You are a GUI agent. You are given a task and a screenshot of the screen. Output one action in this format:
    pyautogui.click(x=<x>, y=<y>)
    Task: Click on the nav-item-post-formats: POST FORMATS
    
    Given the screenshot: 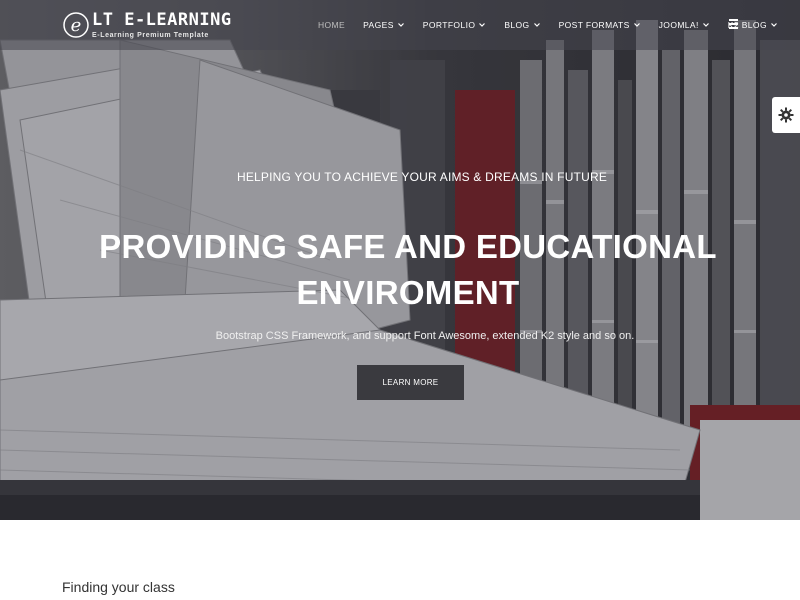 What is the action you would take?
    pyautogui.click(x=600, y=25)
    